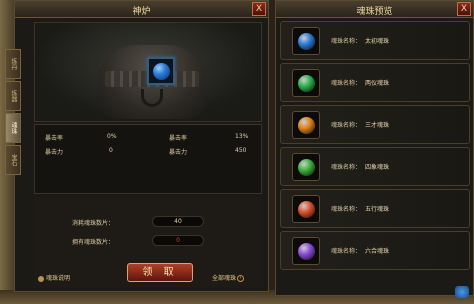 Image resolution: width=474 pixels, height=304 pixels. I want to click on list-item: 魂珠名称： 两仪魂珠, so click(375, 82).